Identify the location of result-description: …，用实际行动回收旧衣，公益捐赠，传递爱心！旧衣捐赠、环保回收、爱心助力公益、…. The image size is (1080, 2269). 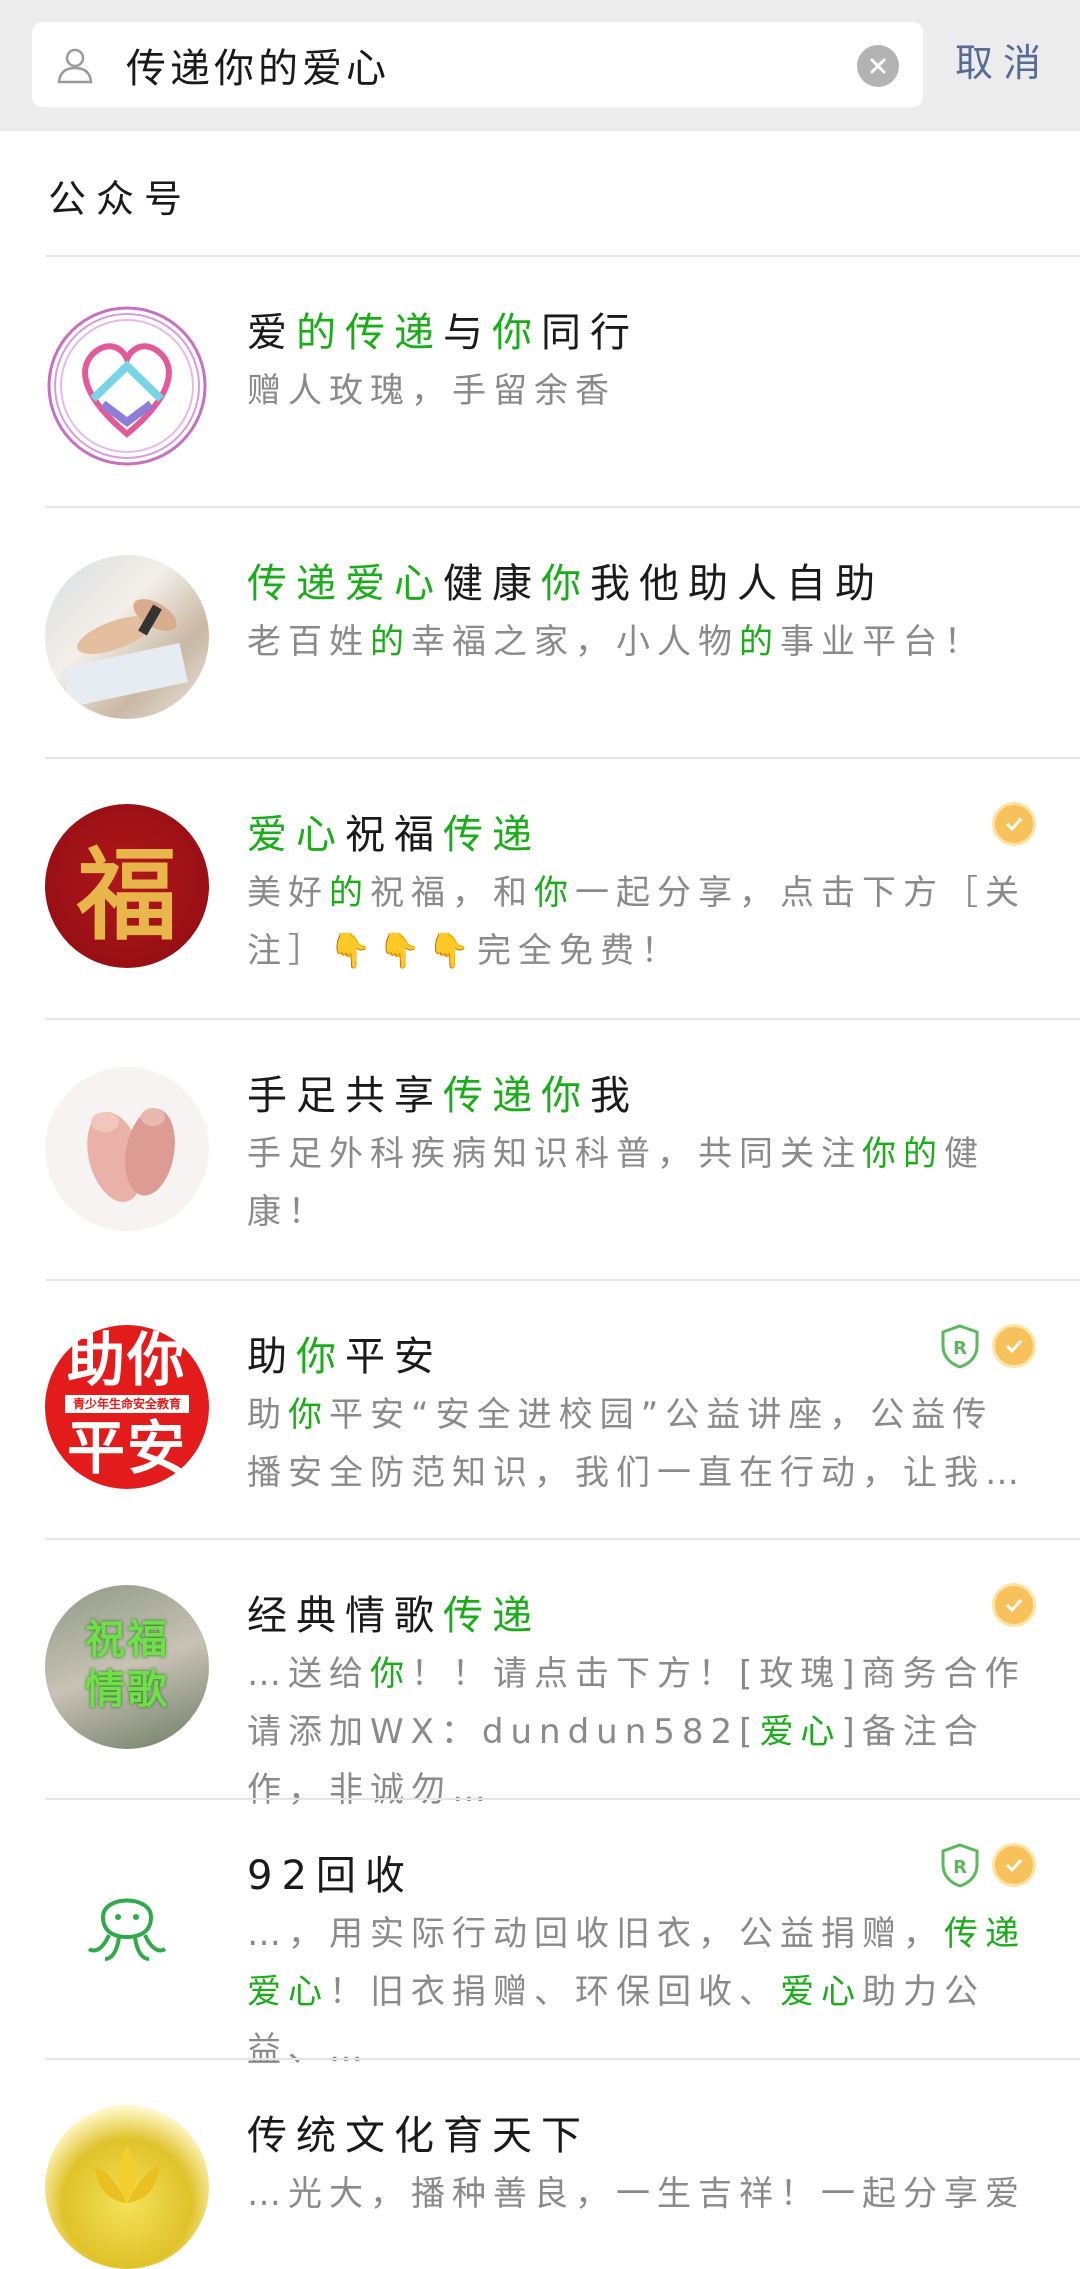
(637, 1992).